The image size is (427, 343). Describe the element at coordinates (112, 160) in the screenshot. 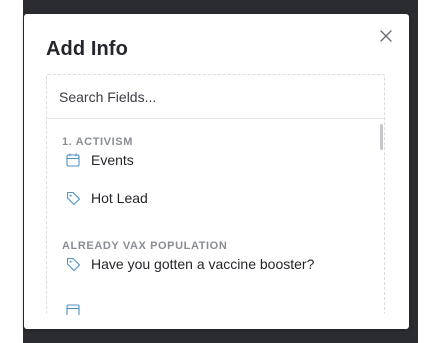

I see `list-item-label: Events` at that location.